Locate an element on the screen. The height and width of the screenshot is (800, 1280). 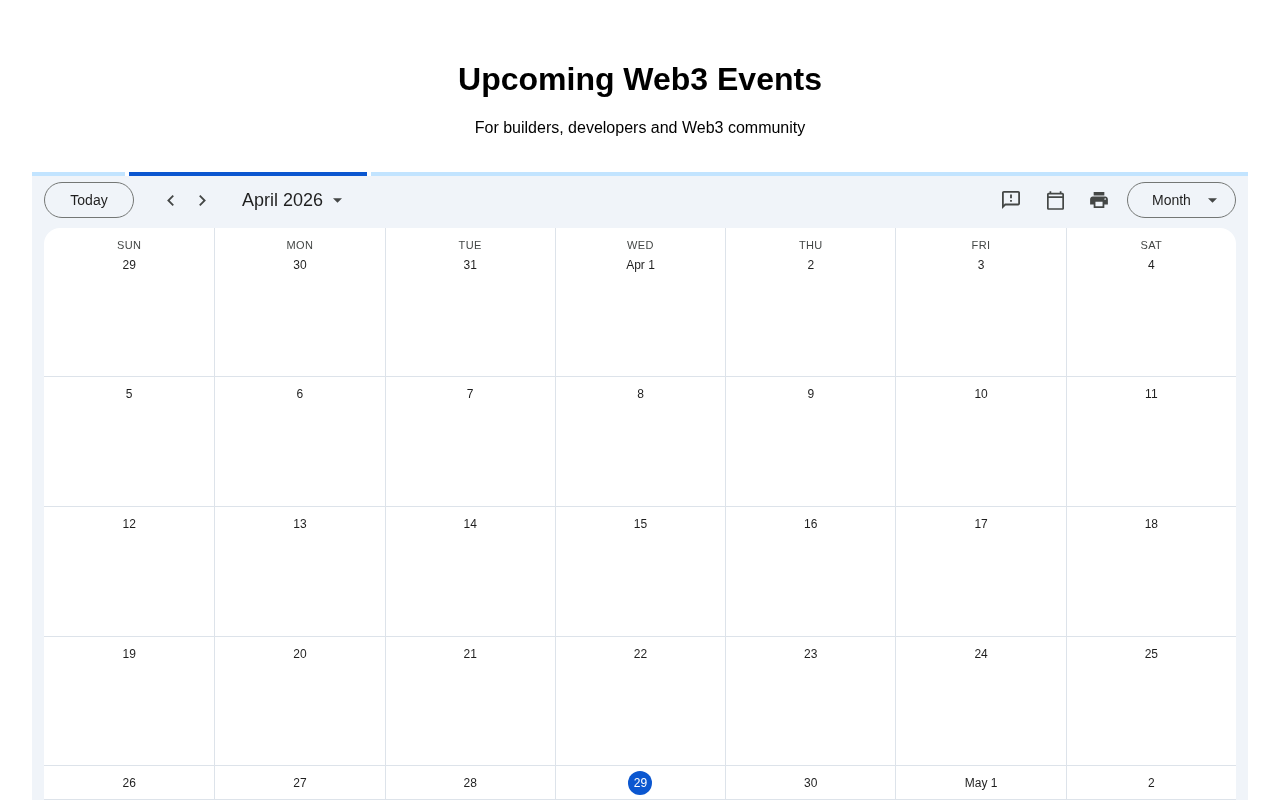
page-subtitle: For builders, developers and Web3 community is located at coordinates (640, 128).